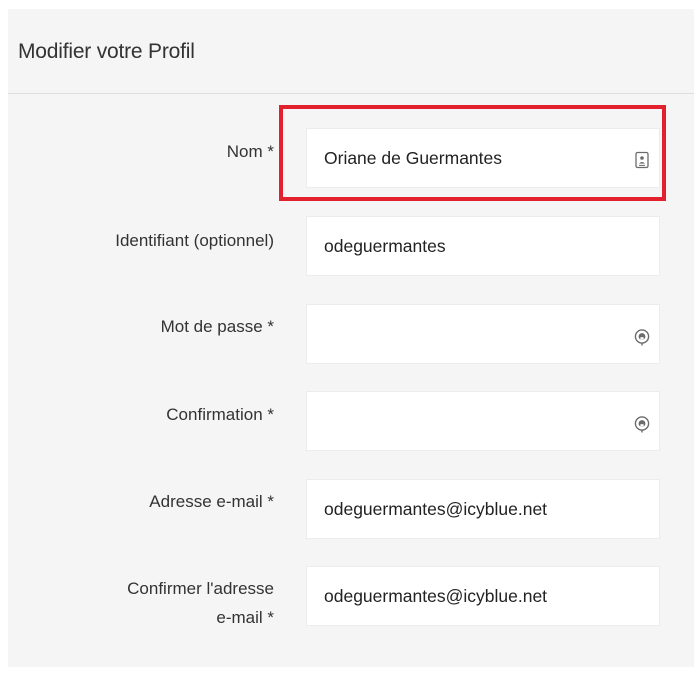 The width and height of the screenshot is (694, 675). Describe the element at coordinates (245, 617) in the screenshot. I see `email-confirm-label-line2: e-mail *` at that location.